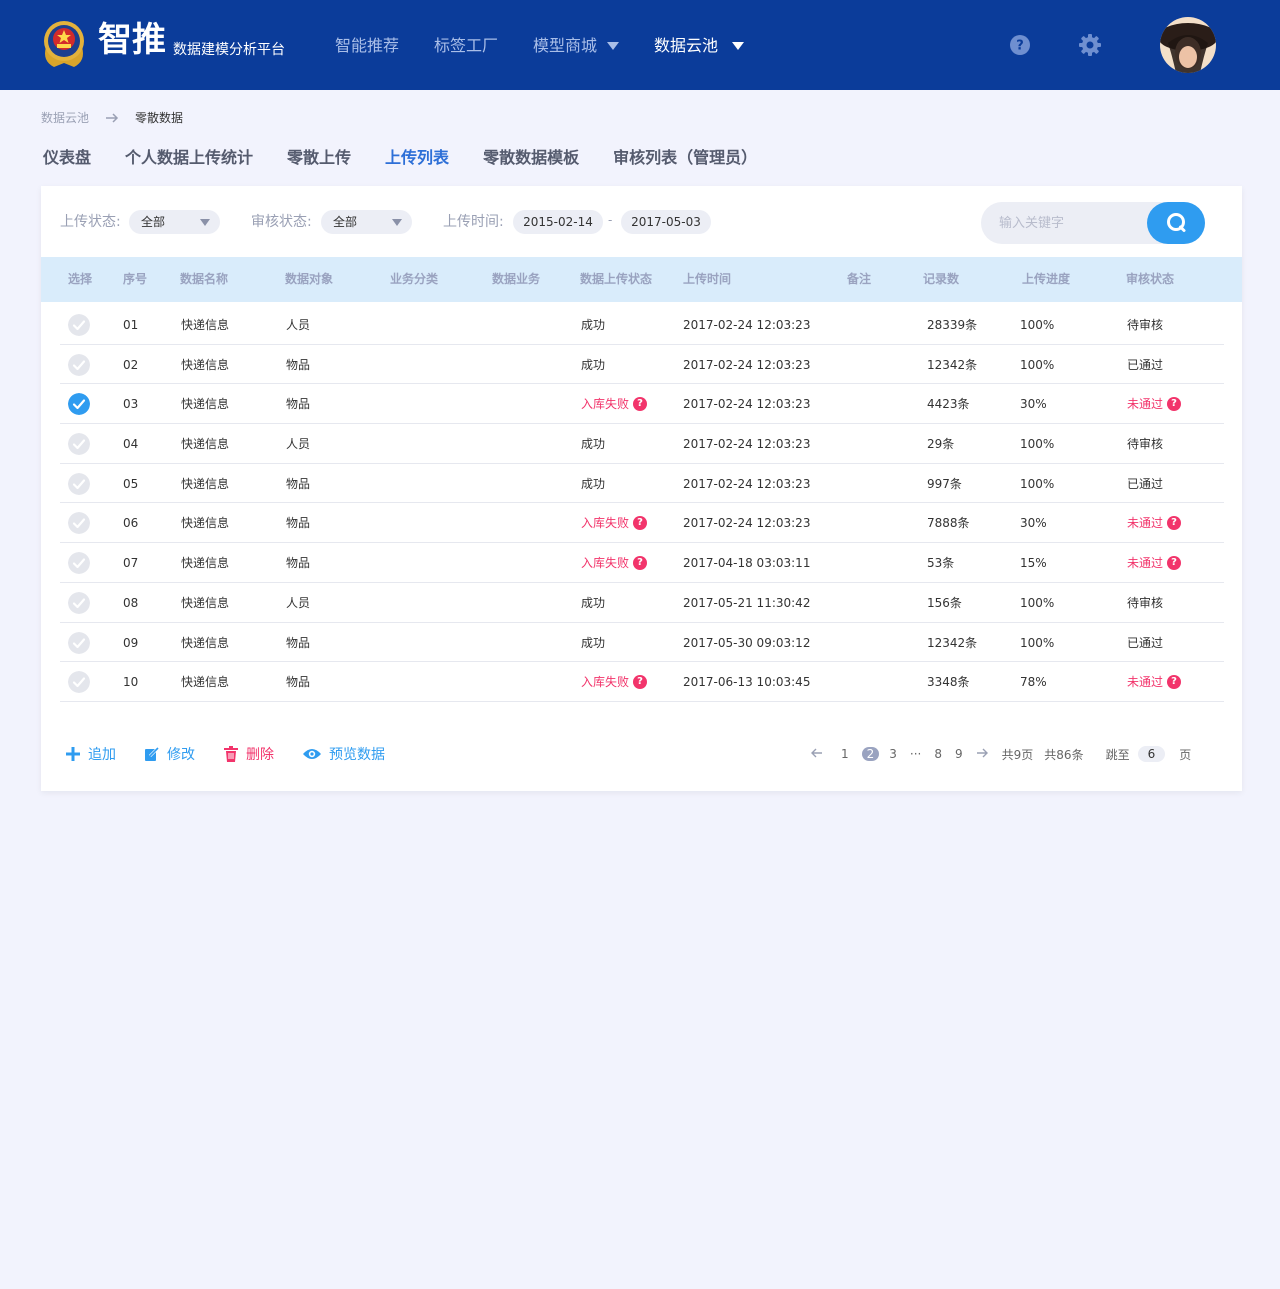  What do you see at coordinates (893, 754) in the screenshot?
I see `page-3: 3` at bounding box center [893, 754].